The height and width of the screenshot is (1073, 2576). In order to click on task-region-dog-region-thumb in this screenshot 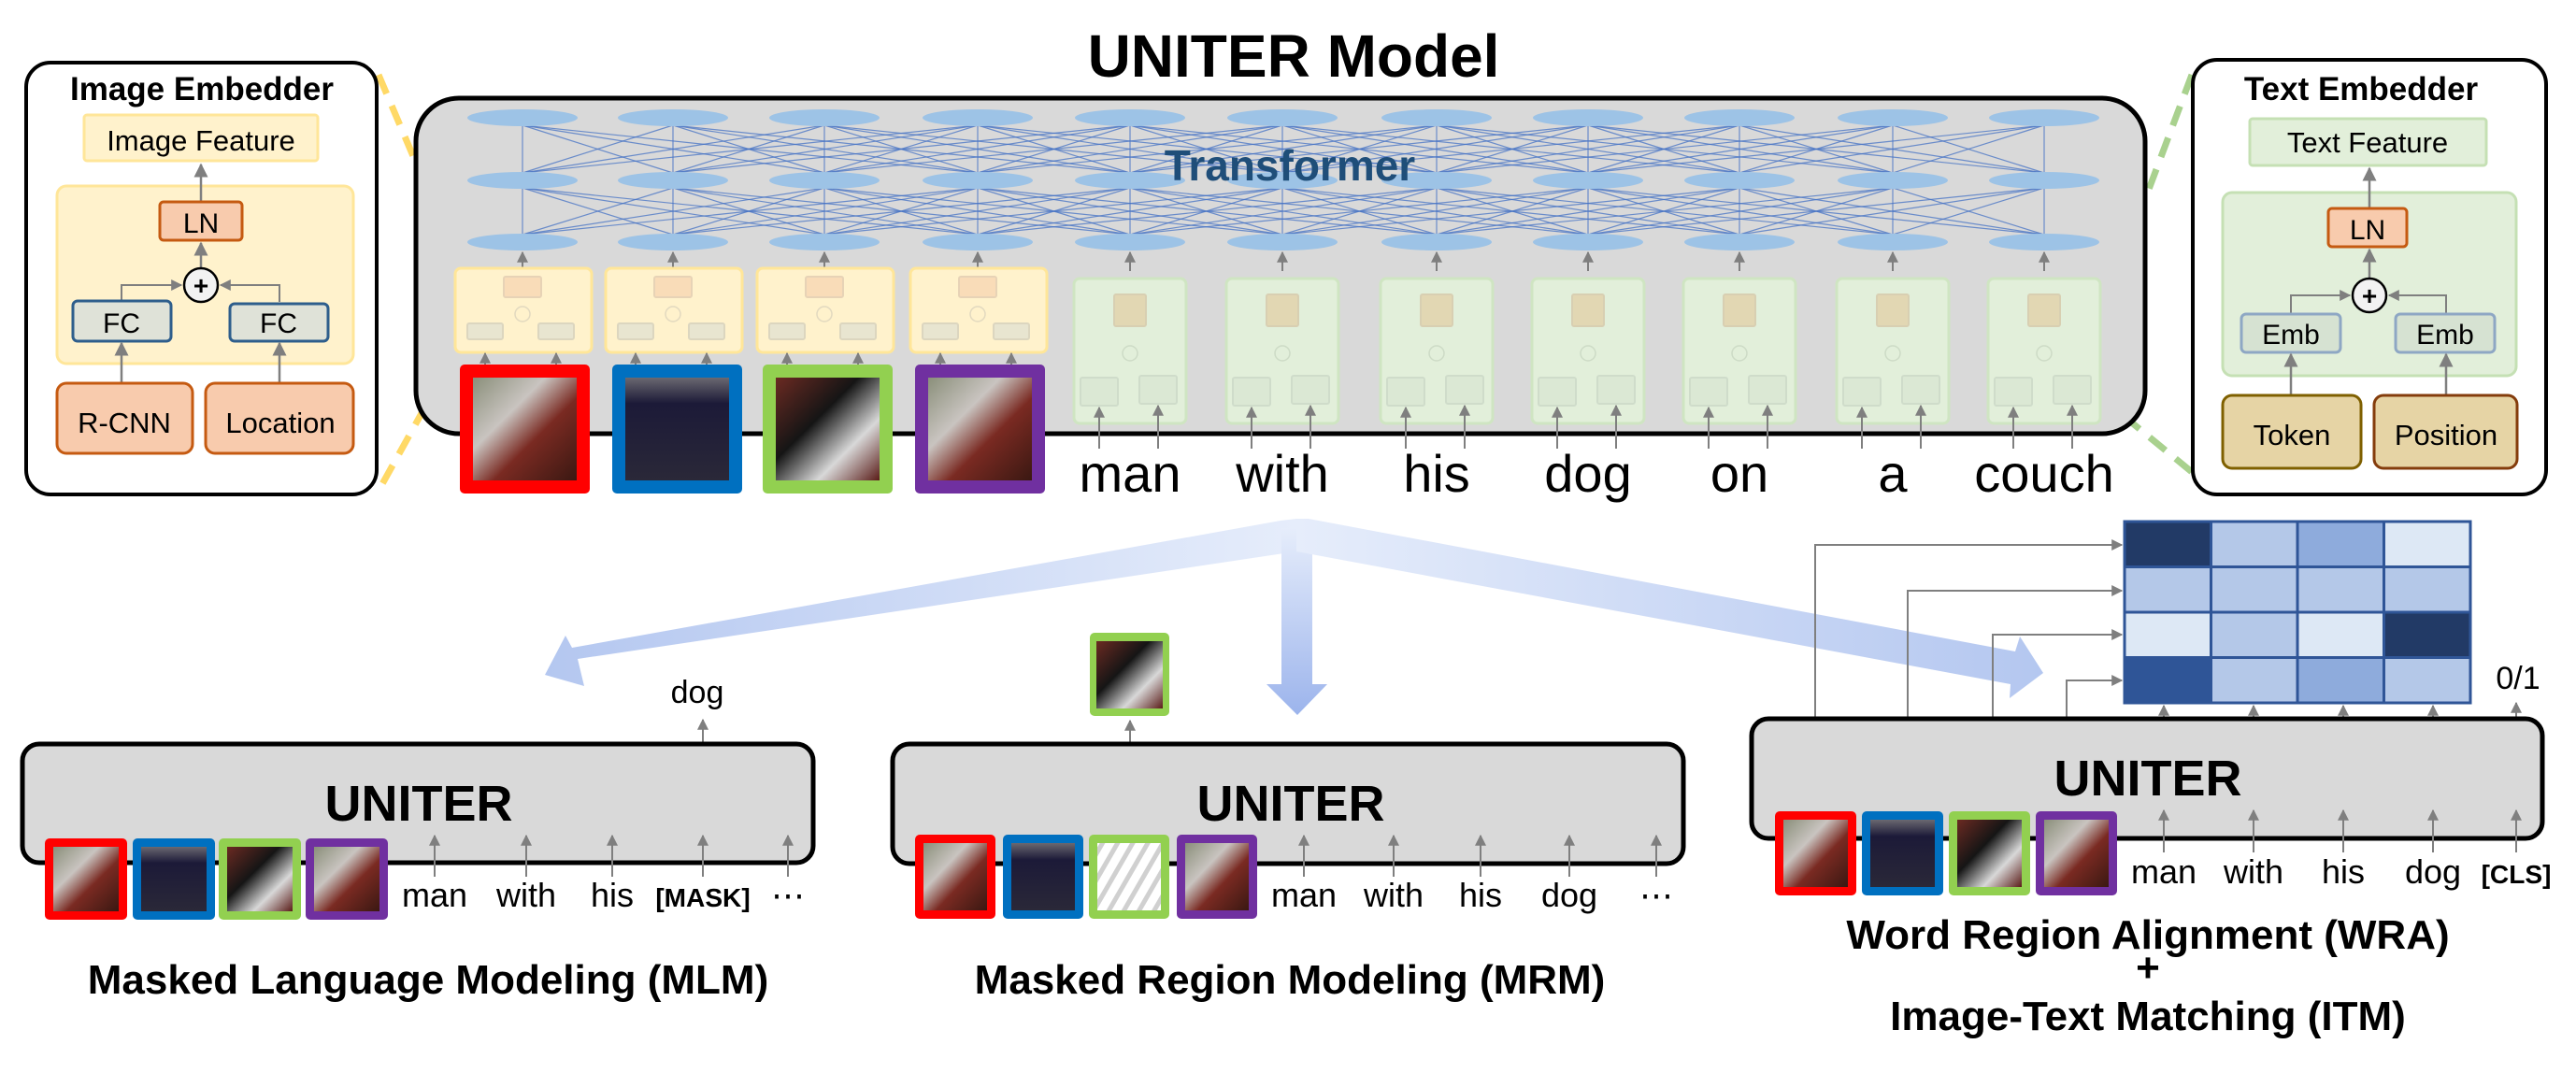, I will do `click(1990, 854)`.